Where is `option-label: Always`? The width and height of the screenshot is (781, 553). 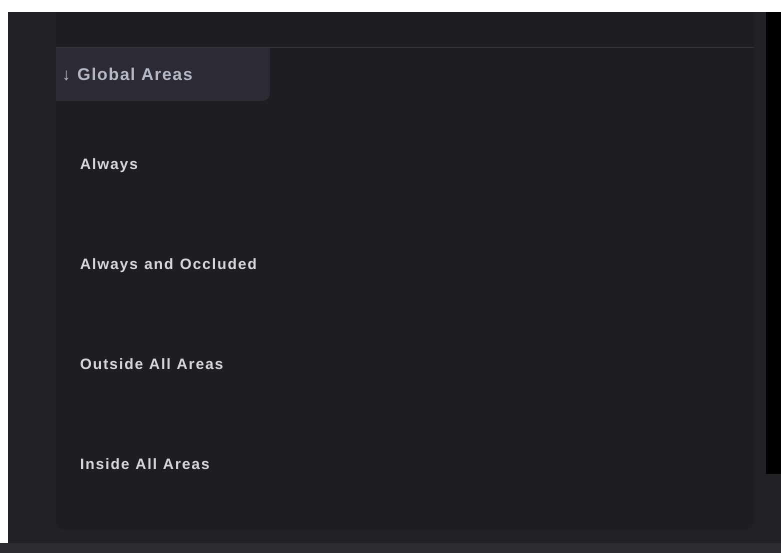
option-label: Always is located at coordinates (109, 165).